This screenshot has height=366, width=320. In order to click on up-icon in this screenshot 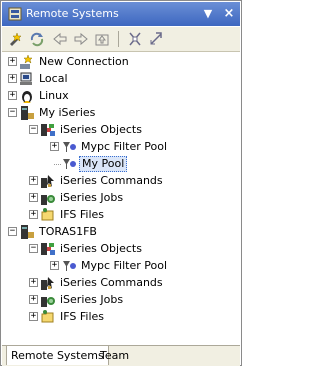, I will do `click(102, 39)`.